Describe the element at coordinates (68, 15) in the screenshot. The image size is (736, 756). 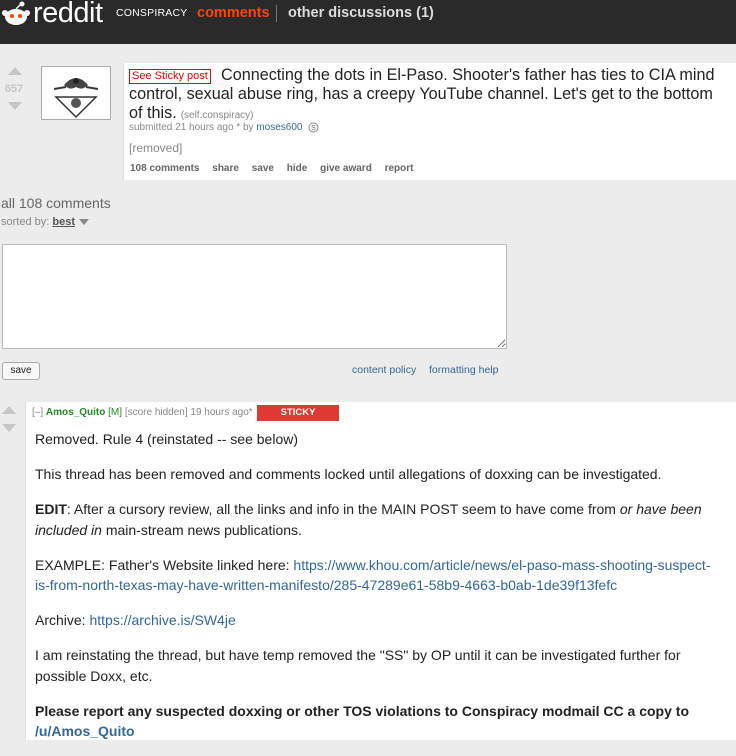
I see `reddit-logo: reddit` at that location.